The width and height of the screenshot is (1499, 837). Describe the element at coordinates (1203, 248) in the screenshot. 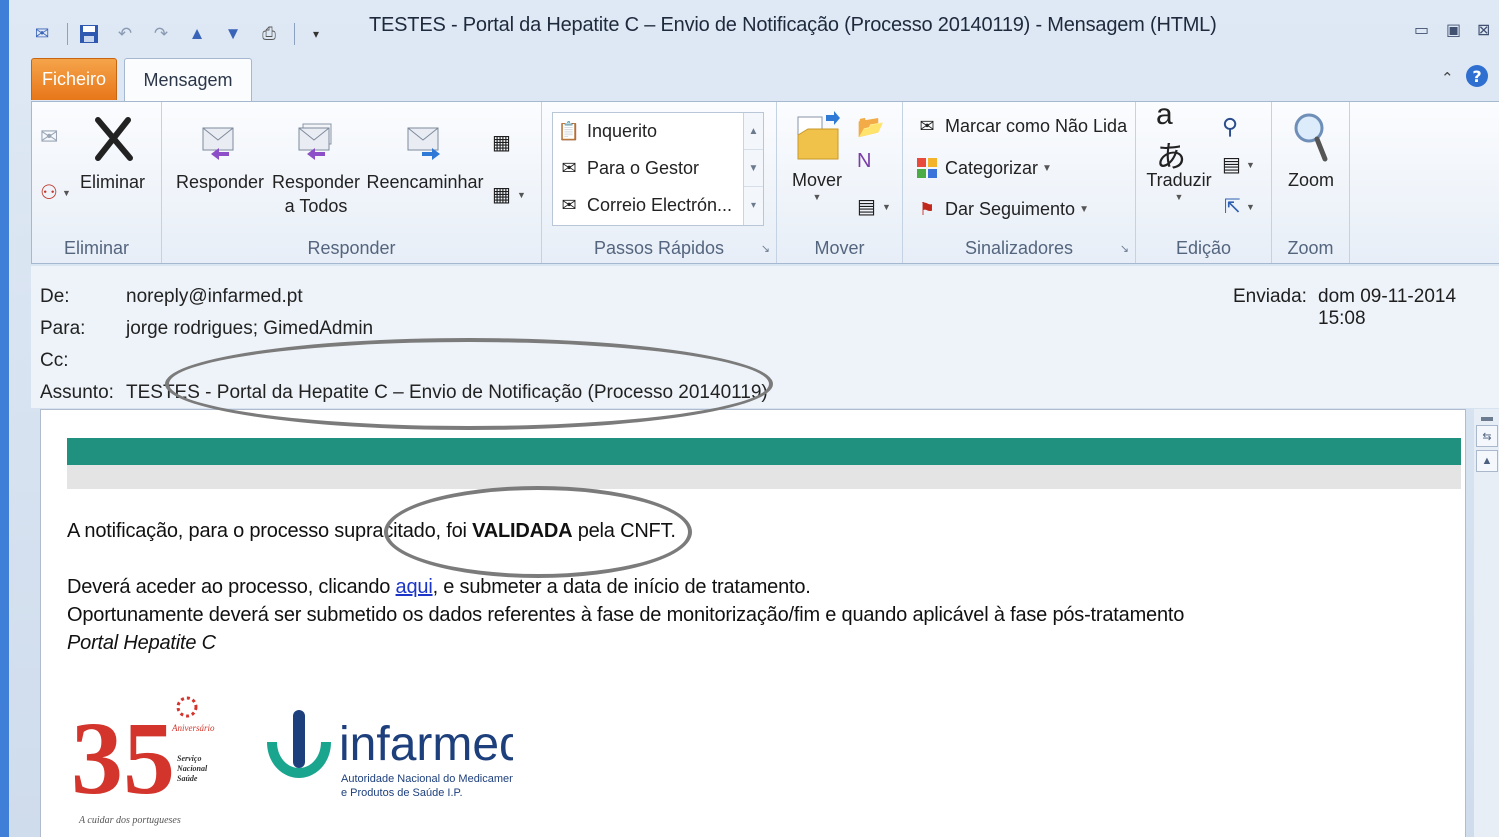

I see `group-label-edicao: Edição` at that location.